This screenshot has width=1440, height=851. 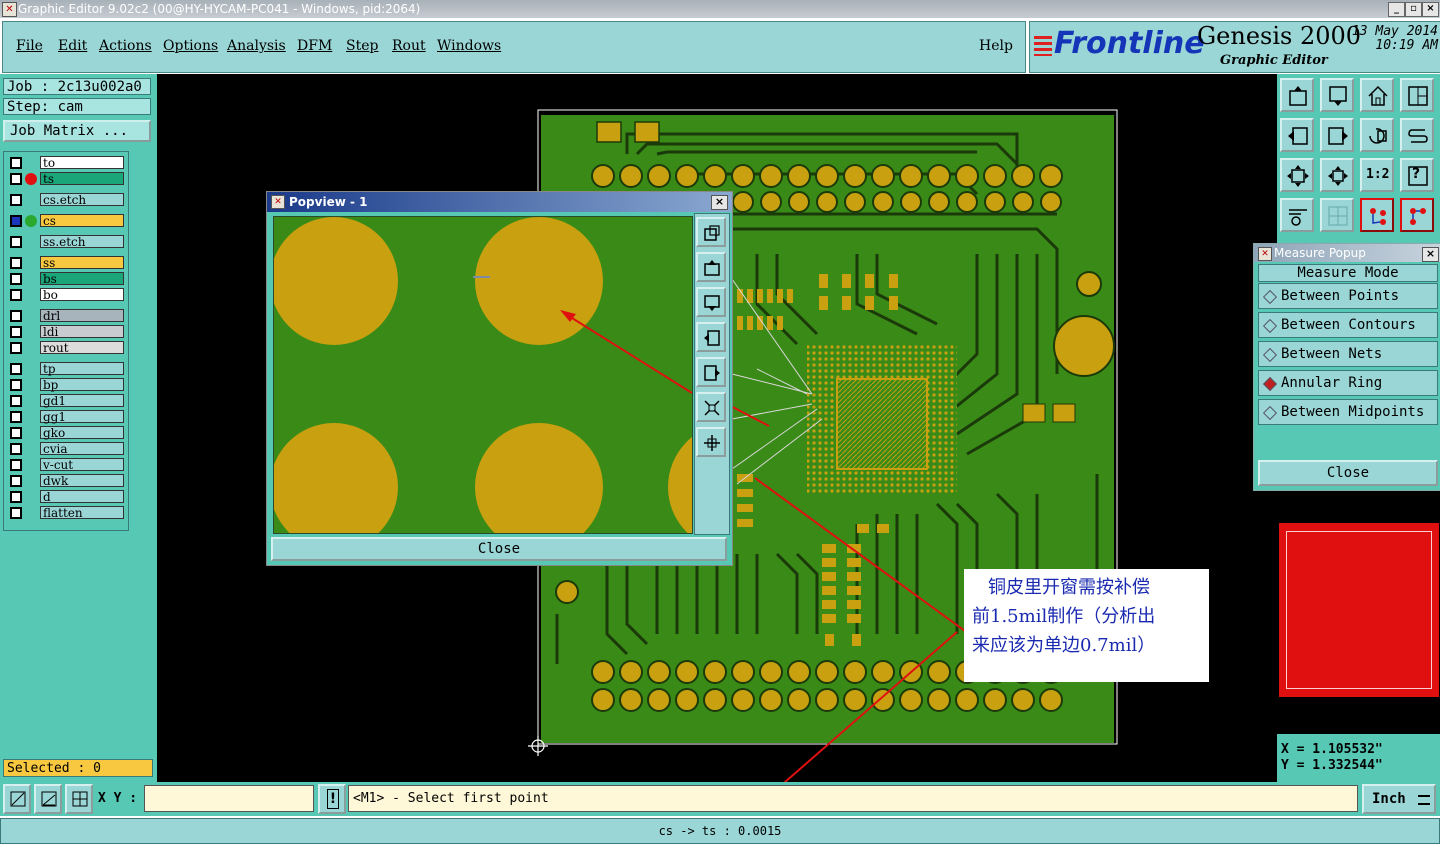 What do you see at coordinates (82, 497) in the screenshot?
I see `layer-name: d` at bounding box center [82, 497].